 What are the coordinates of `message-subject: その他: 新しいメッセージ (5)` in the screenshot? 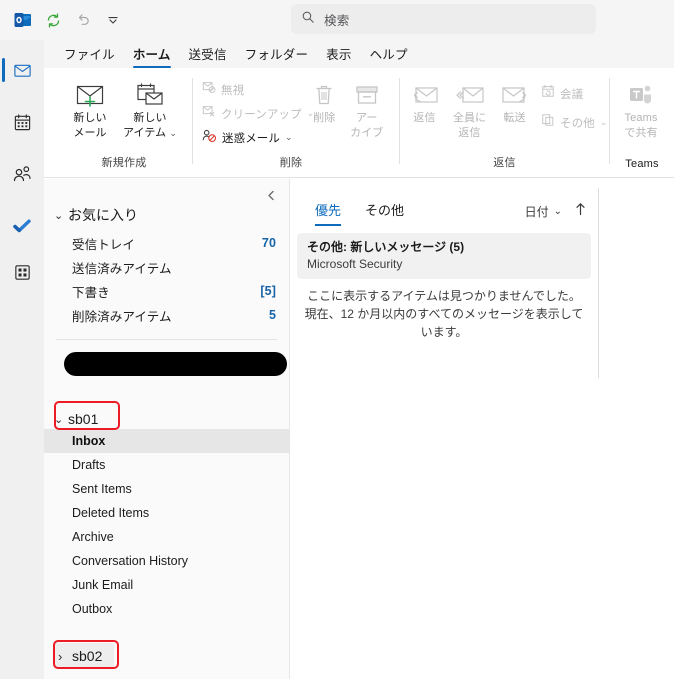 It's located at (386, 247).